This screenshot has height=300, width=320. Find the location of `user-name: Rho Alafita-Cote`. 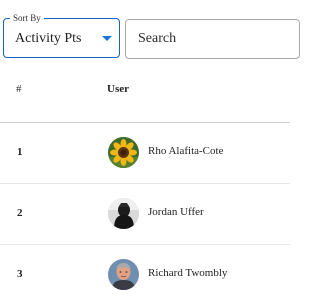

user-name: Rho Alafita-Cote is located at coordinates (186, 151).